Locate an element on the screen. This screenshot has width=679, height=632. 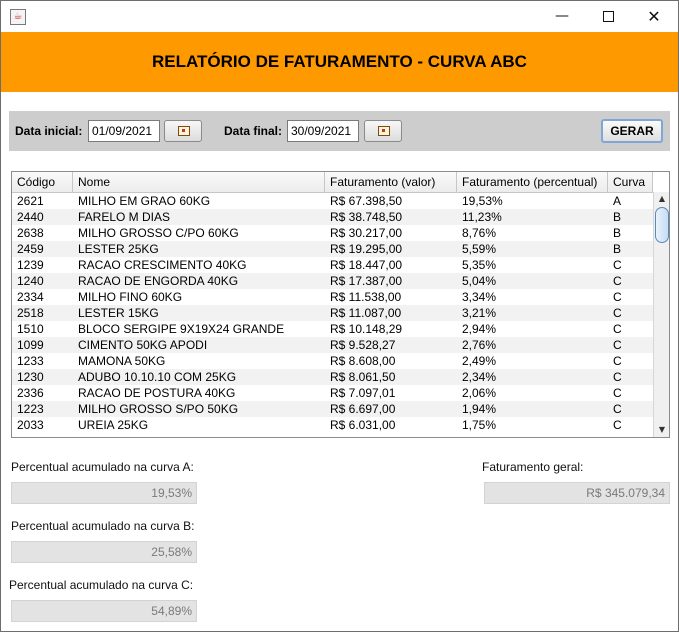
close-button: ✕ is located at coordinates (654, 16).